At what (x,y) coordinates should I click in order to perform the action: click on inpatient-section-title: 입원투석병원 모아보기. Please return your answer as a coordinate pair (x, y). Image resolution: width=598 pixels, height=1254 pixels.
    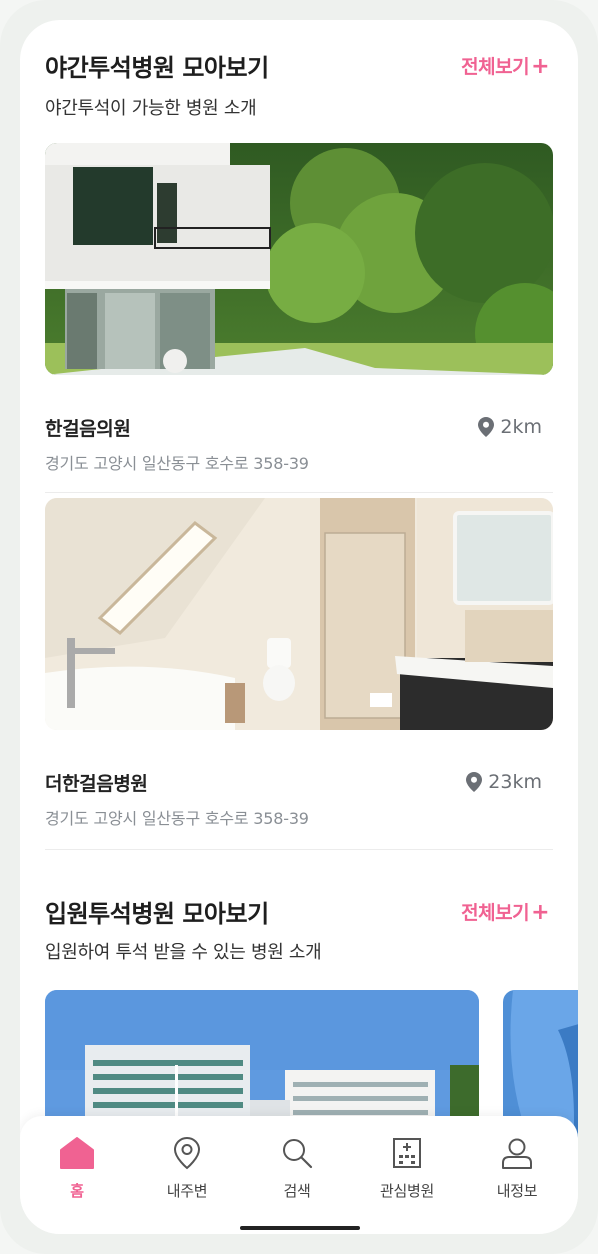
    Looking at the image, I should click on (157, 914).